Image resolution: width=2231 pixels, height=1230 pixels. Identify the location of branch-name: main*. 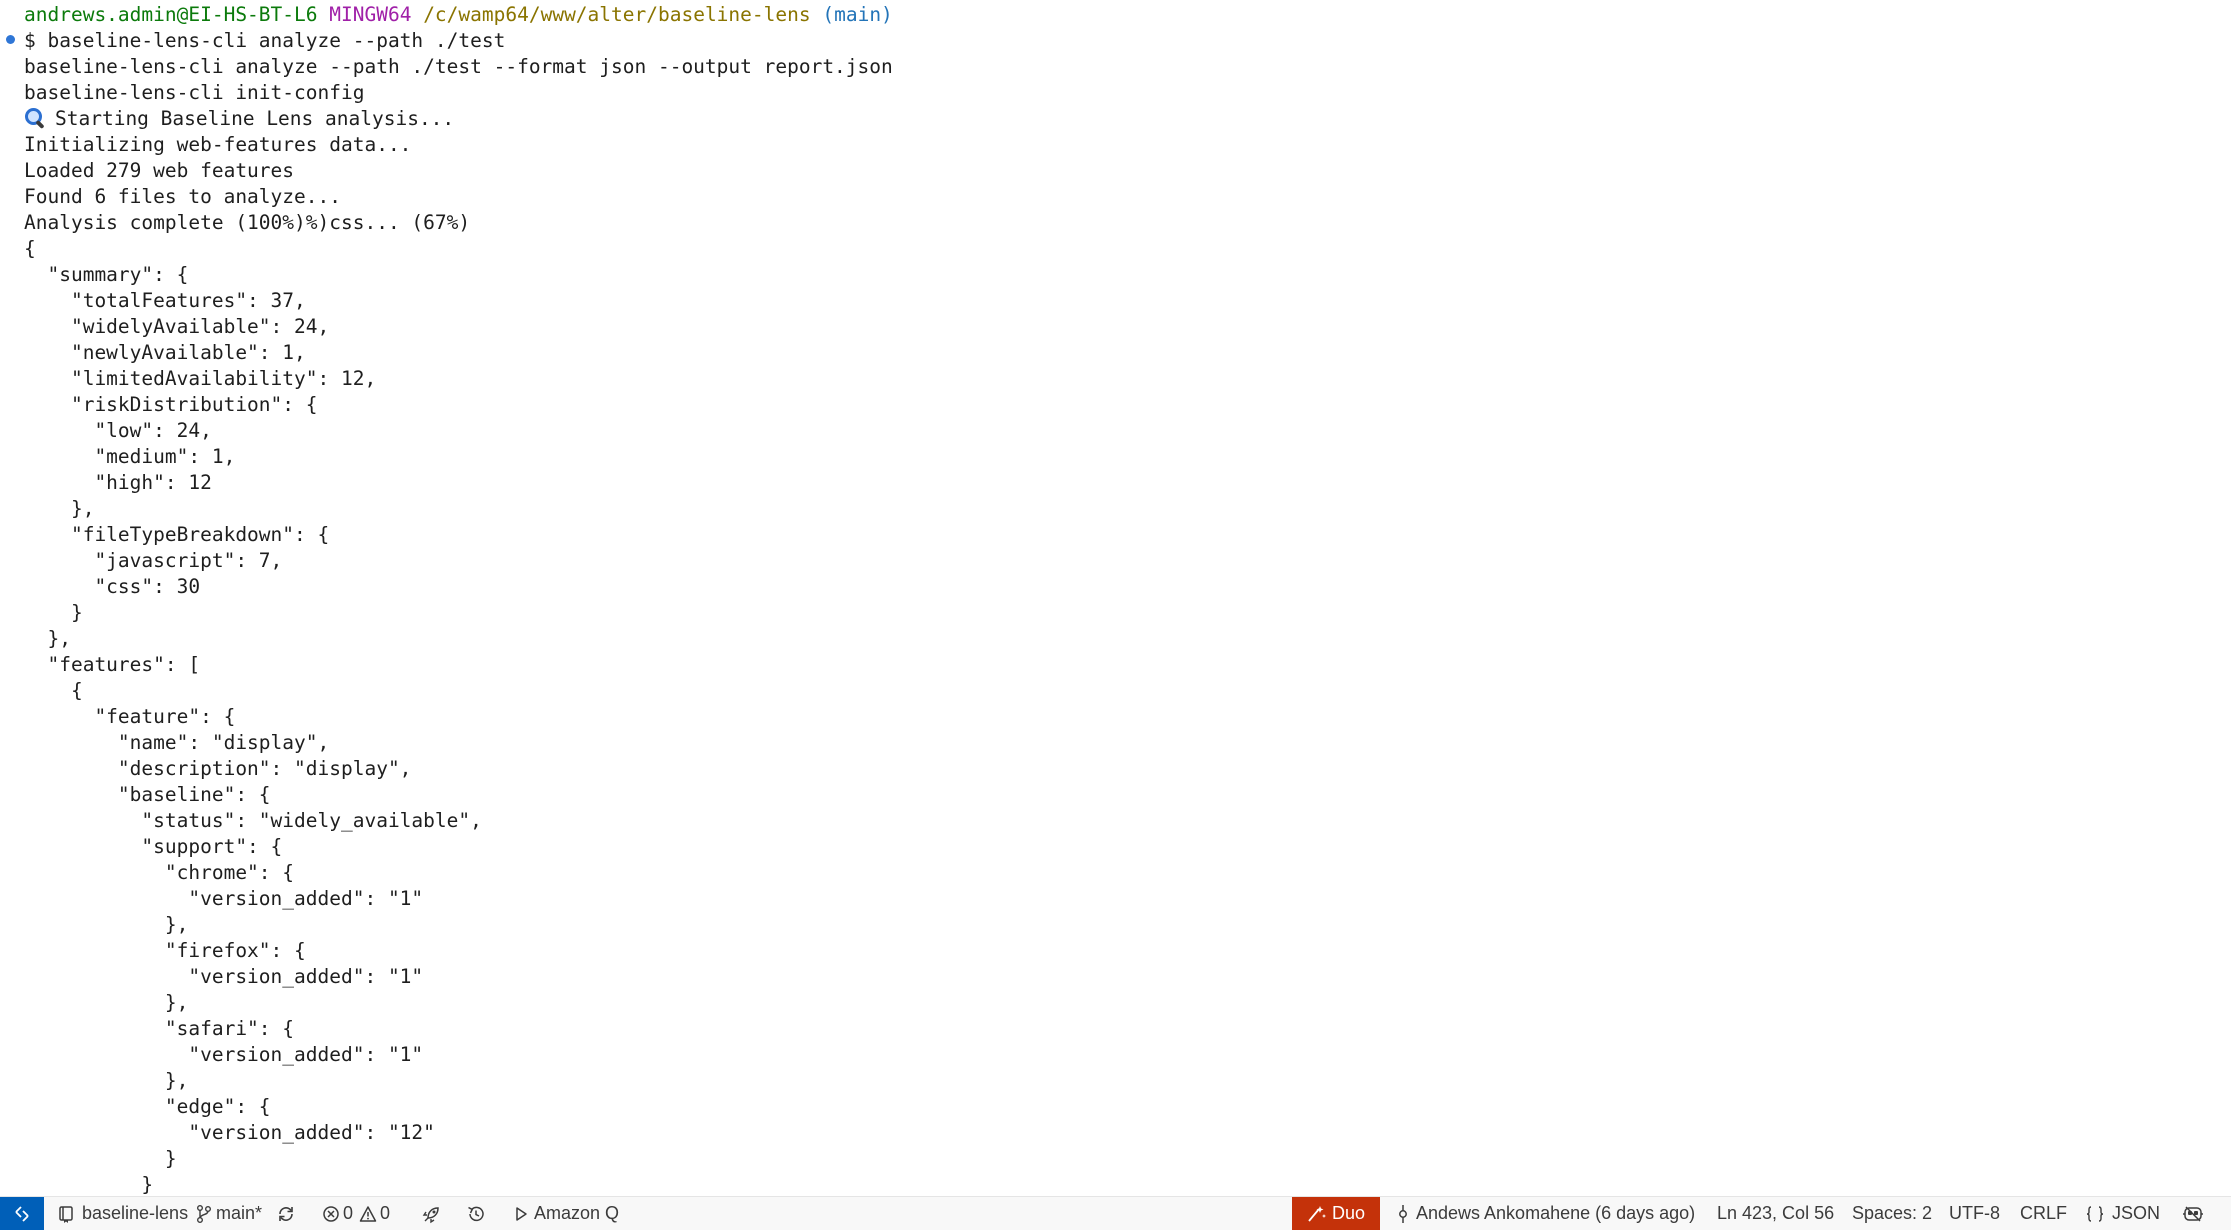
(239, 1213).